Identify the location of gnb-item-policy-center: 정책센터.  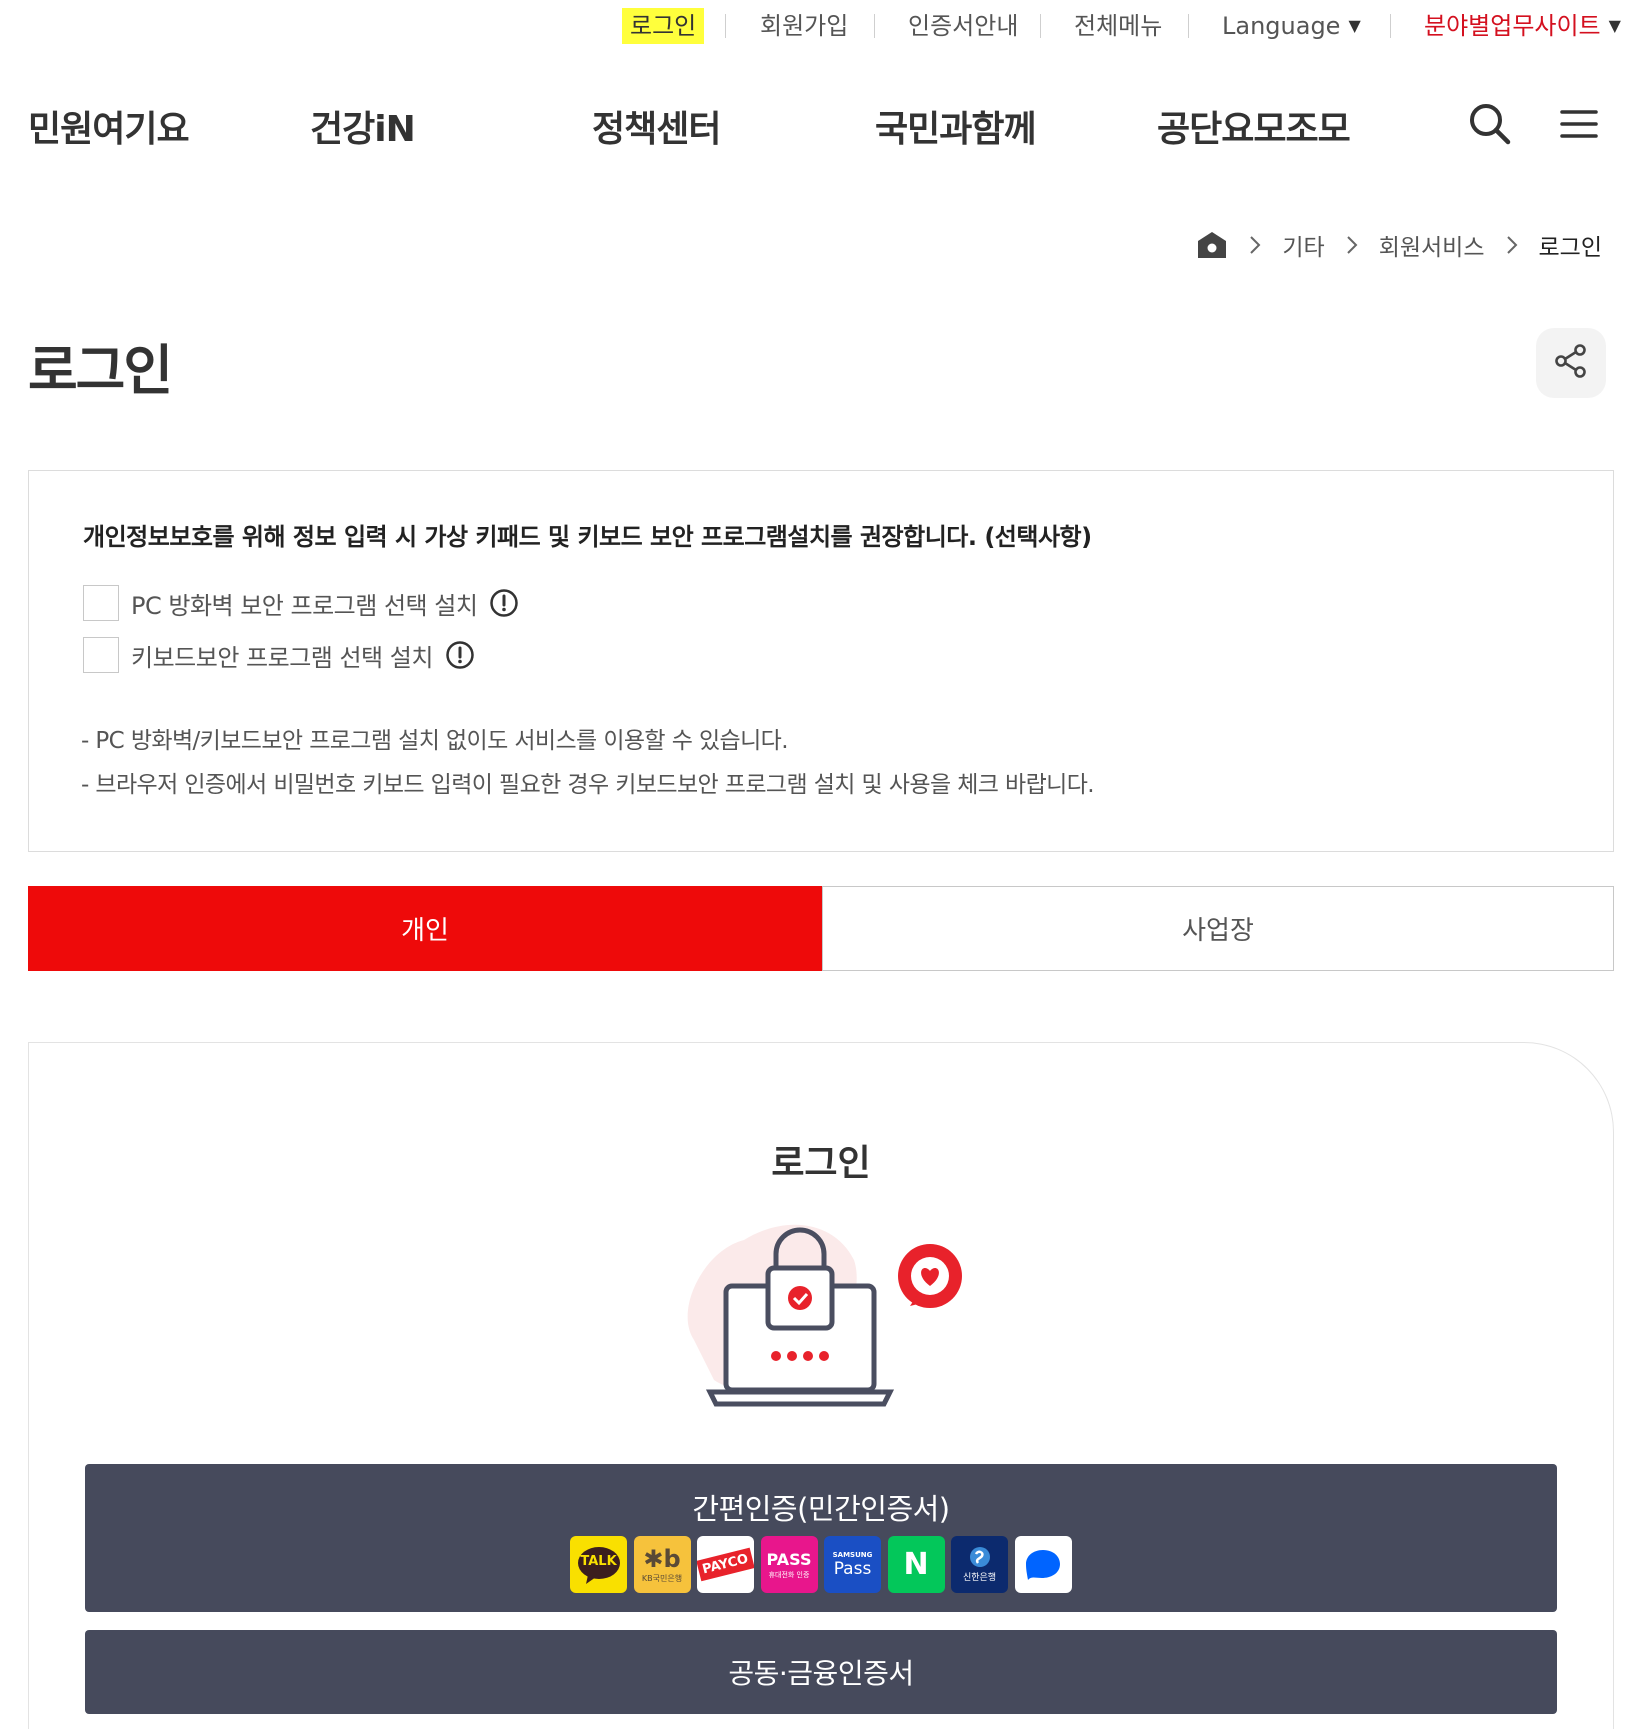
(656, 126).